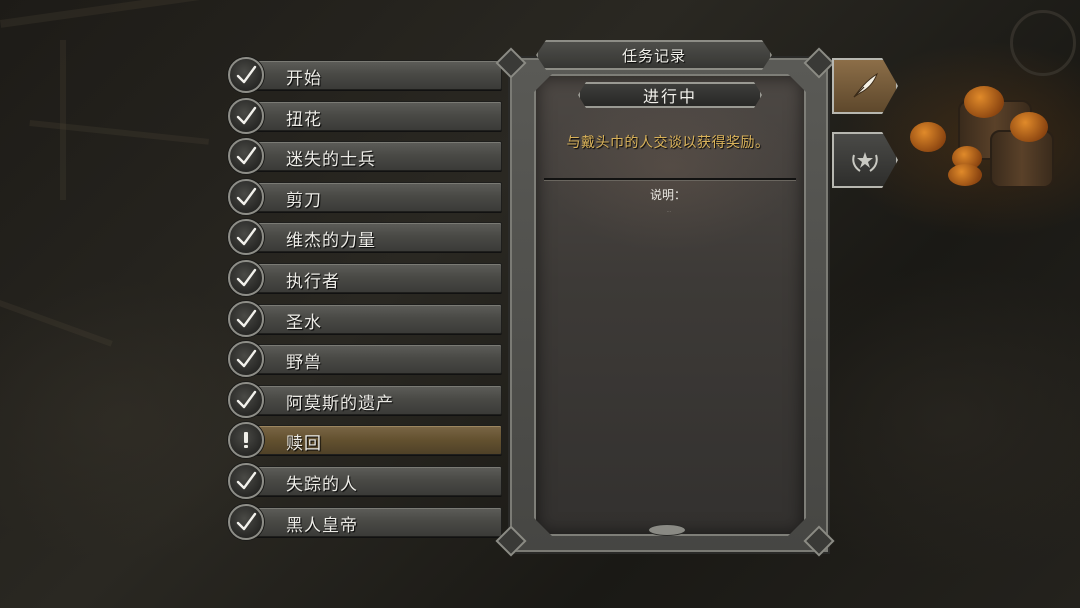 This screenshot has height=608, width=1080. Describe the element at coordinates (331, 241) in the screenshot. I see `quest-label: 维杰的力量` at that location.